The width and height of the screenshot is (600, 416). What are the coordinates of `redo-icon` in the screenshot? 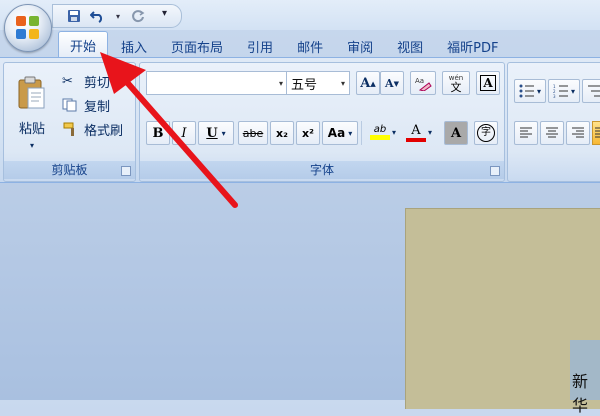 It's located at (138, 16).